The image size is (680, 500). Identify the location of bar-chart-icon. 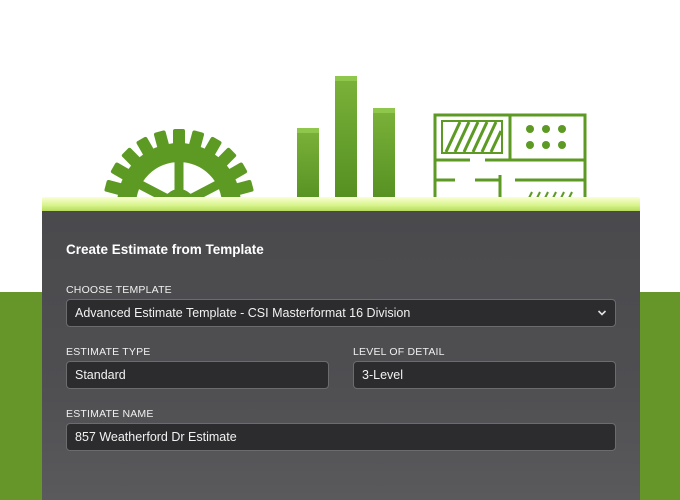
(346, 145).